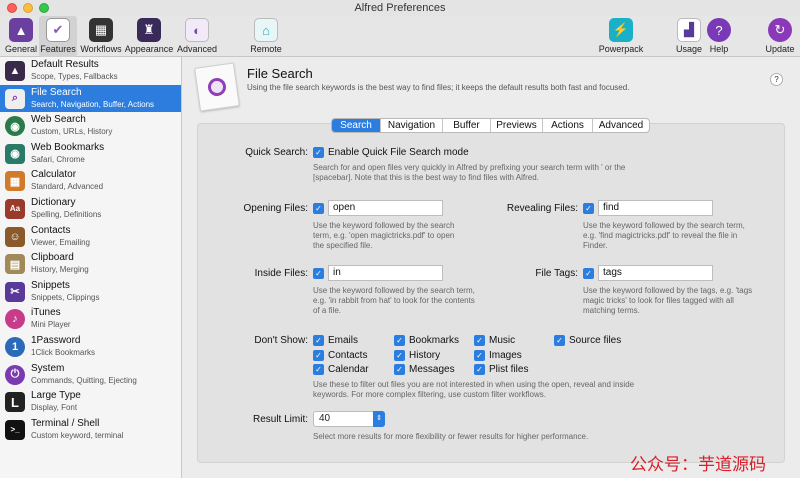 The width and height of the screenshot is (800, 478). Describe the element at coordinates (588, 273) in the screenshot. I see `file-tags-checkbox: ✓` at that location.